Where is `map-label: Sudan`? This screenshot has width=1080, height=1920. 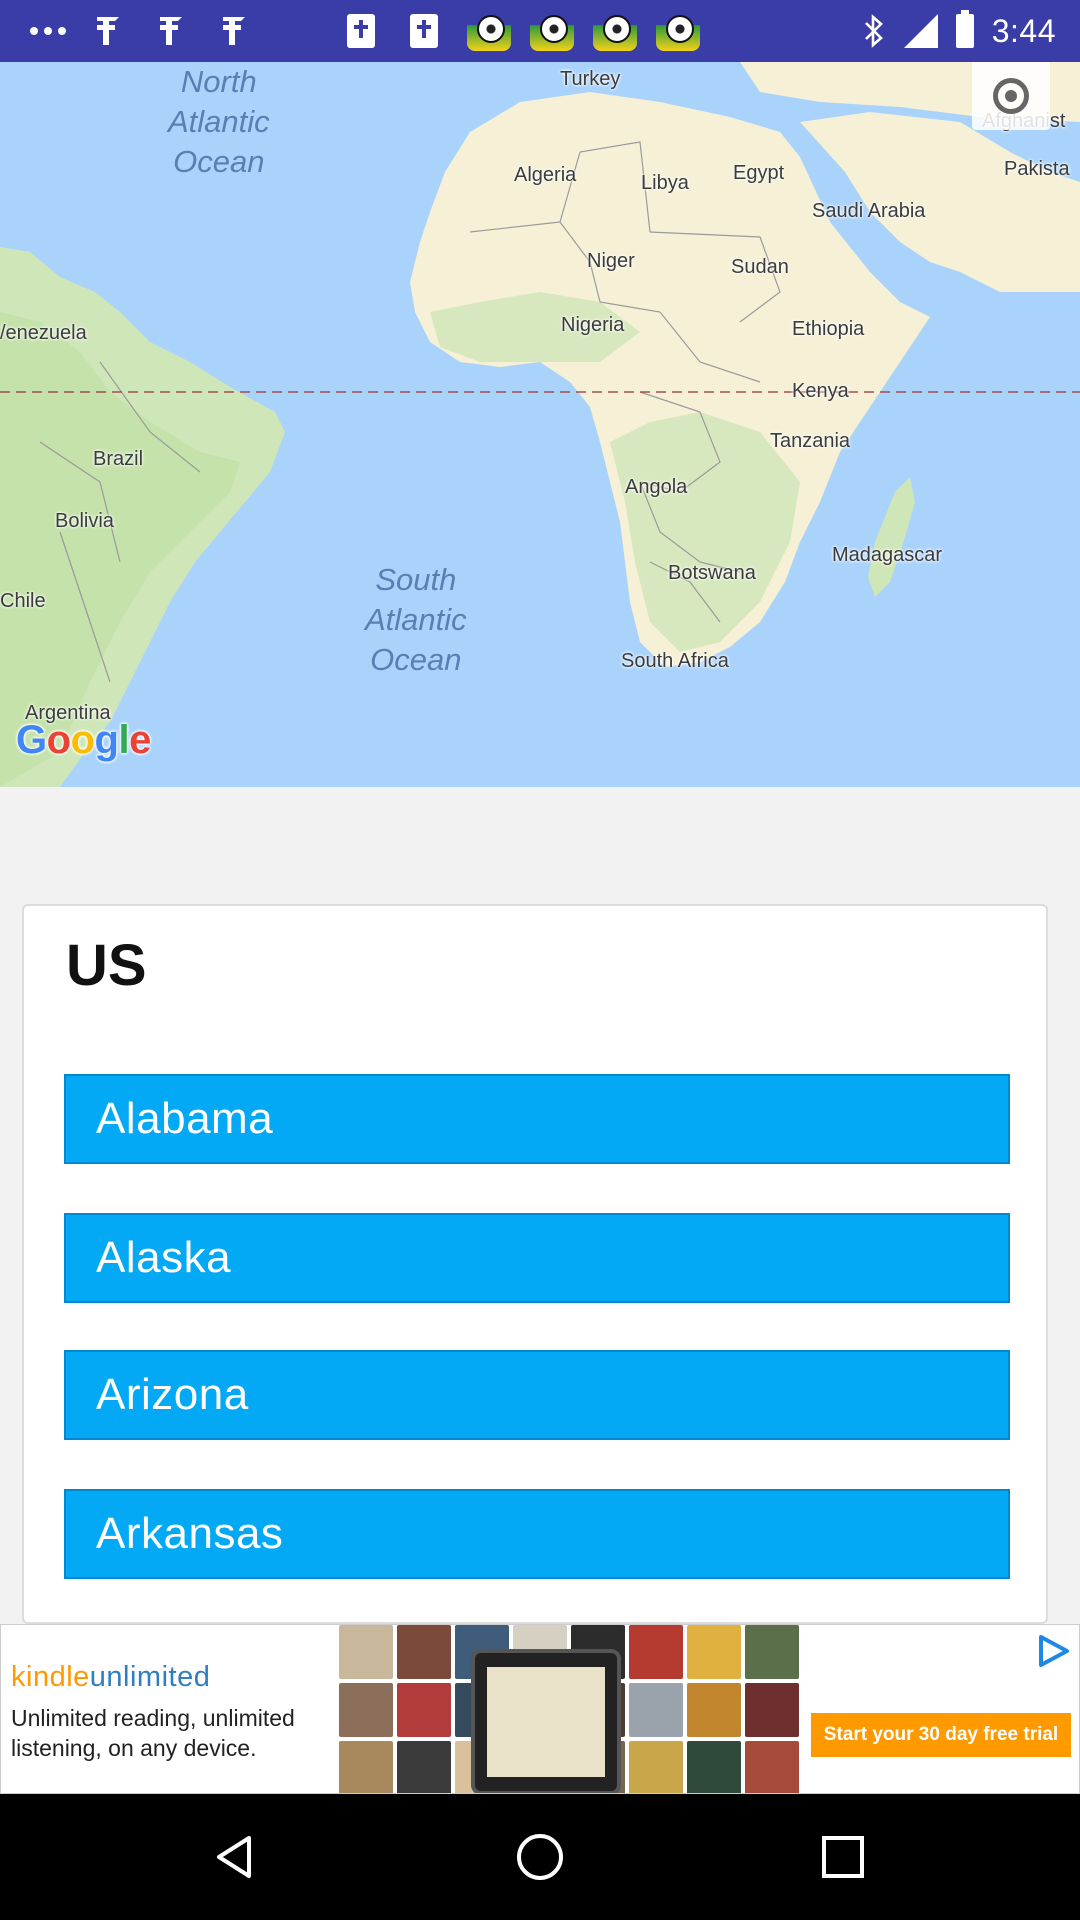
map-label: Sudan is located at coordinates (760, 267).